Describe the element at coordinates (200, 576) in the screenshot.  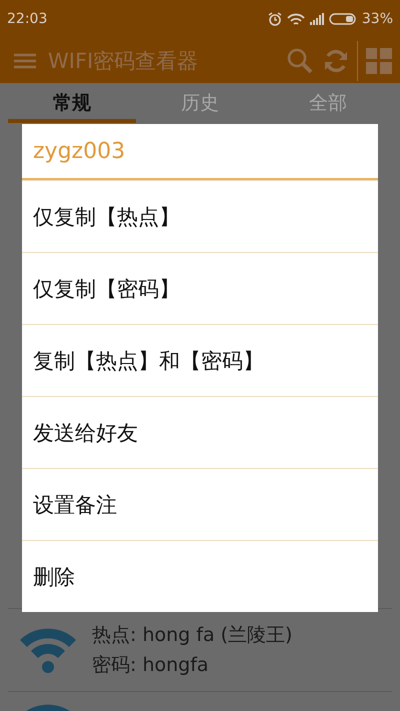
I see `menu-item: 删除` at that location.